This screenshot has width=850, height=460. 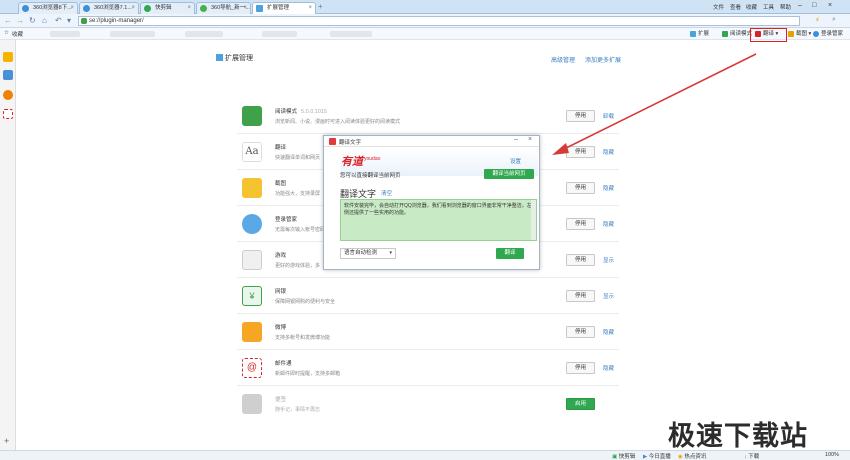 What do you see at coordinates (32, 20) in the screenshot?
I see `refresh-icon: ↻` at bounding box center [32, 20].